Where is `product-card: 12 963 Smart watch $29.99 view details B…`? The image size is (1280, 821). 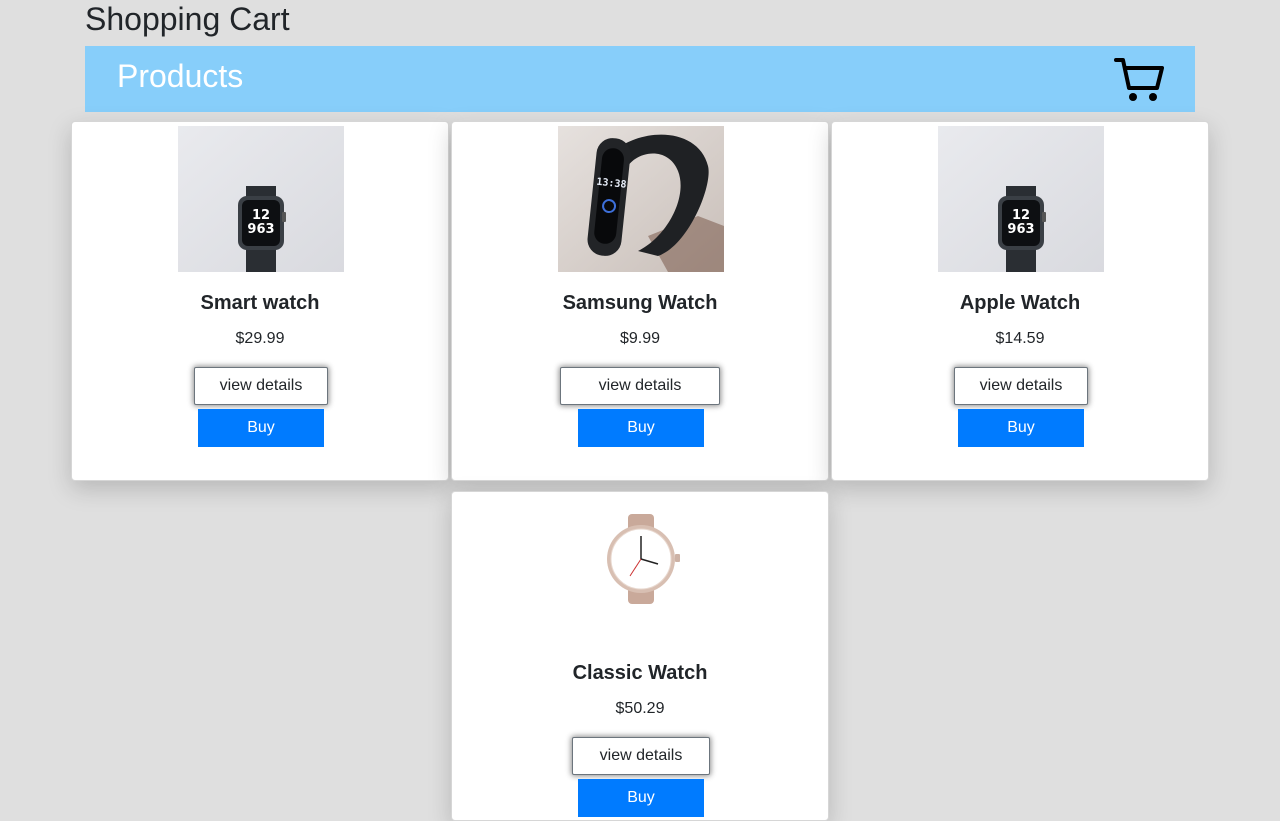
product-card: 12 963 Smart watch $29.99 view details B… is located at coordinates (260, 301).